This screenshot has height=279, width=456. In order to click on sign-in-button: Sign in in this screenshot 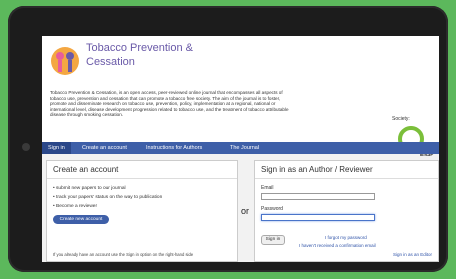, I will do `click(273, 240)`.